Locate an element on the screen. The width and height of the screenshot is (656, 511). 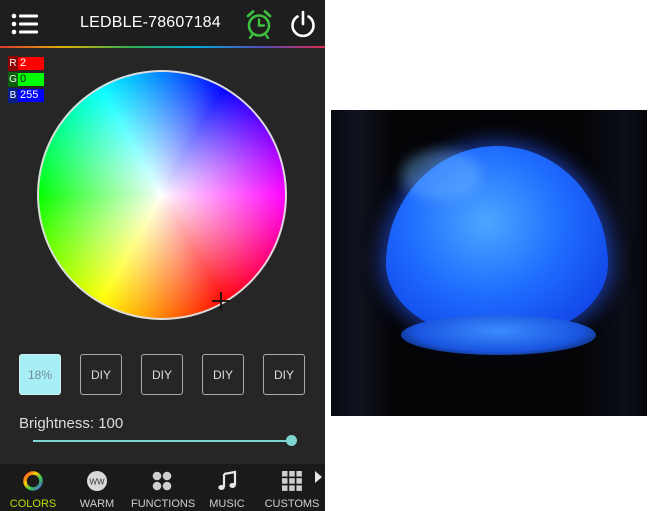
nav-label: CUSTOMS is located at coordinates (292, 504).